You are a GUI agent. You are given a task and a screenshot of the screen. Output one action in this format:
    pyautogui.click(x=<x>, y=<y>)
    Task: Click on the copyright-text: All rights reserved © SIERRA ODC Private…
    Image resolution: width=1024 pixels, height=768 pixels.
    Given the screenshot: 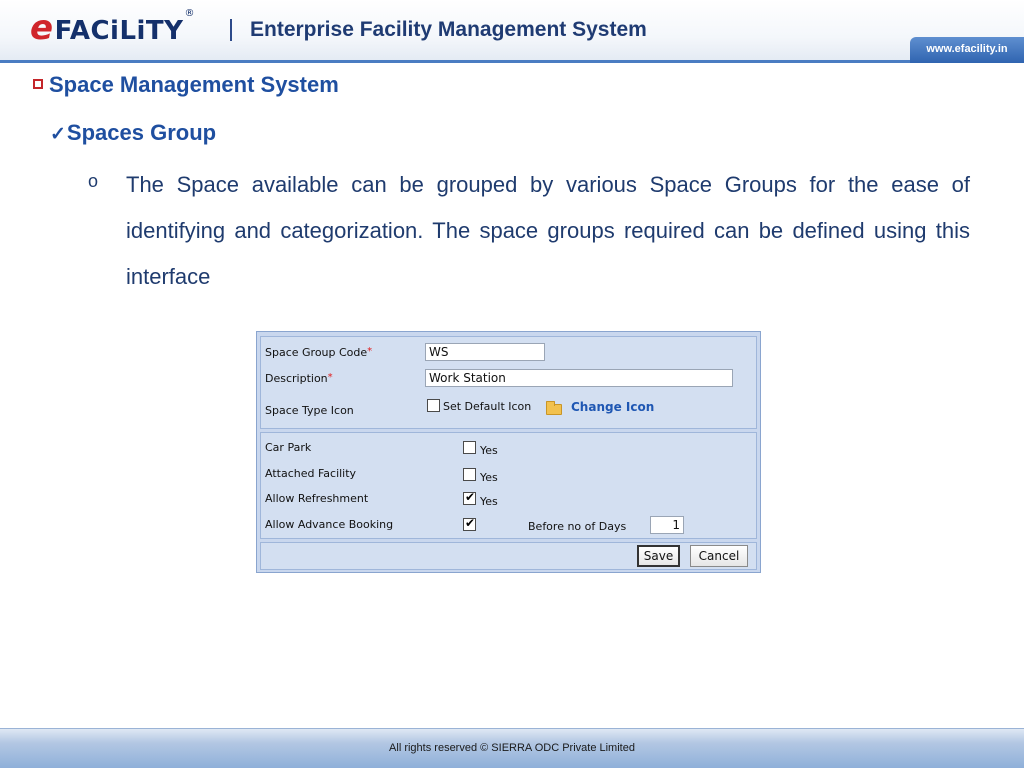 What is the action you would take?
    pyautogui.click(x=512, y=748)
    